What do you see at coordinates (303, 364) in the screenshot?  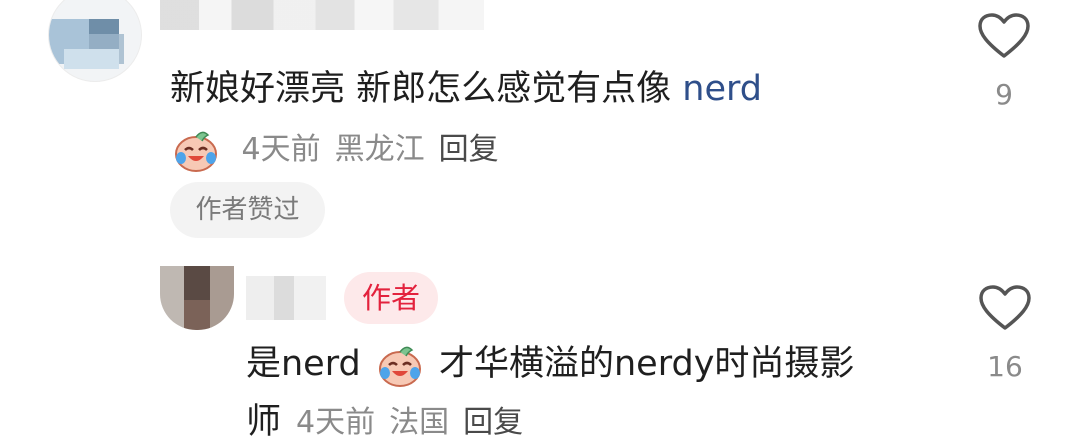 I see `reply-text-prefix: 是nerd` at bounding box center [303, 364].